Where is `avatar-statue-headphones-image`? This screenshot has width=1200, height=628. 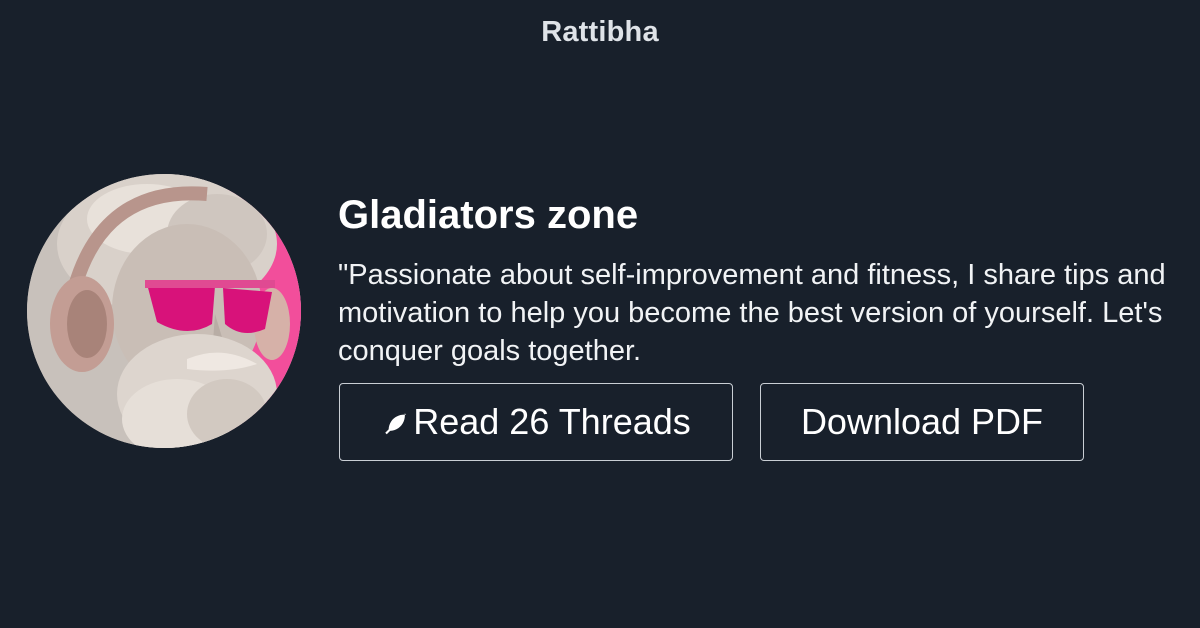
avatar-statue-headphones-image is located at coordinates (164, 311).